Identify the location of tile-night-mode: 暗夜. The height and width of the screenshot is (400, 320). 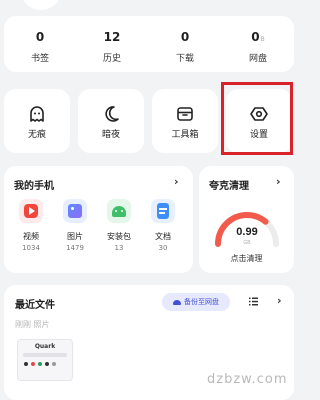
(111, 121).